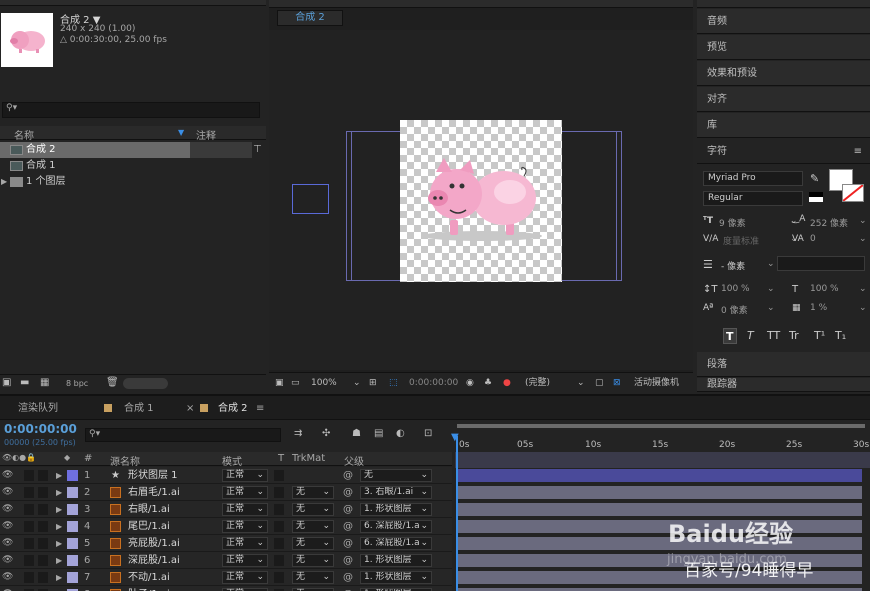  Describe the element at coordinates (829, 222) in the screenshot. I see `leading-value: 252 像素` at that location.